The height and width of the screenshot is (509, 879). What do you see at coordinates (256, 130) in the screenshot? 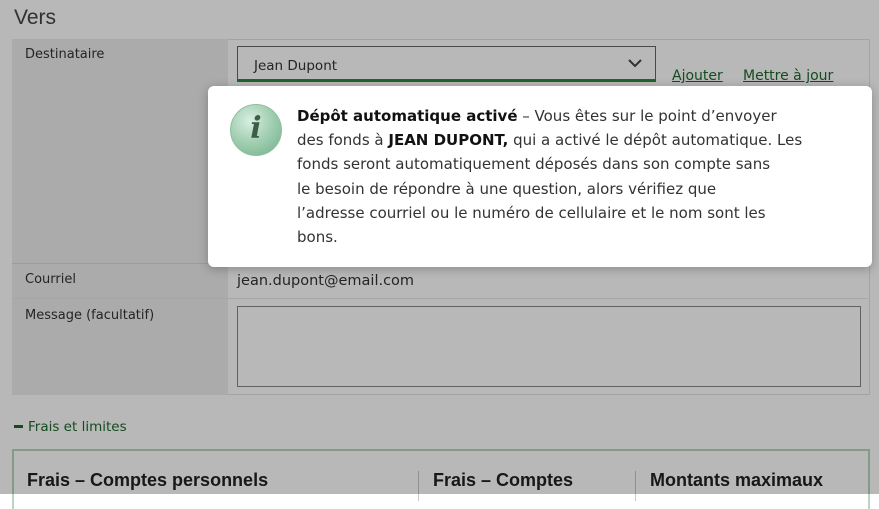
I see `info-icon: i` at bounding box center [256, 130].